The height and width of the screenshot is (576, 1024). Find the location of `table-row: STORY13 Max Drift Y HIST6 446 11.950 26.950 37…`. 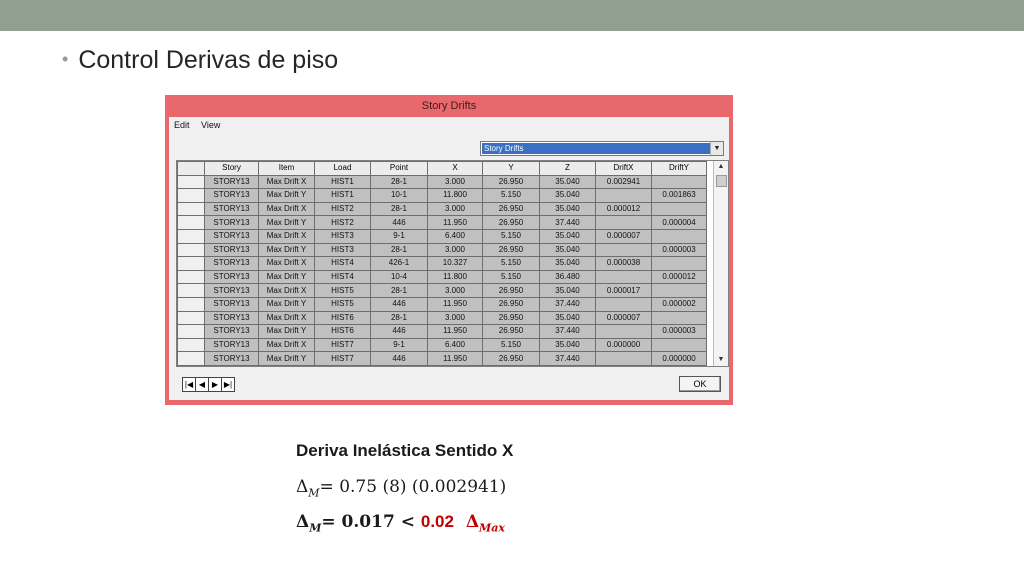

table-row: STORY13 Max Drift Y HIST6 446 11.950 26.950 37… is located at coordinates (442, 331).